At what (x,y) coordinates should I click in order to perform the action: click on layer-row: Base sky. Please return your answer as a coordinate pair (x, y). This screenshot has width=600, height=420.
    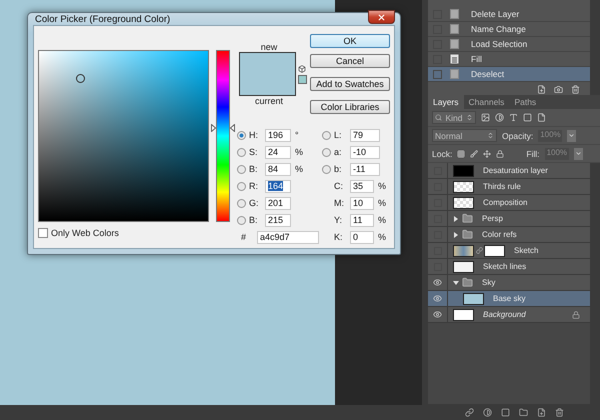
    Looking at the image, I should click on (509, 299).